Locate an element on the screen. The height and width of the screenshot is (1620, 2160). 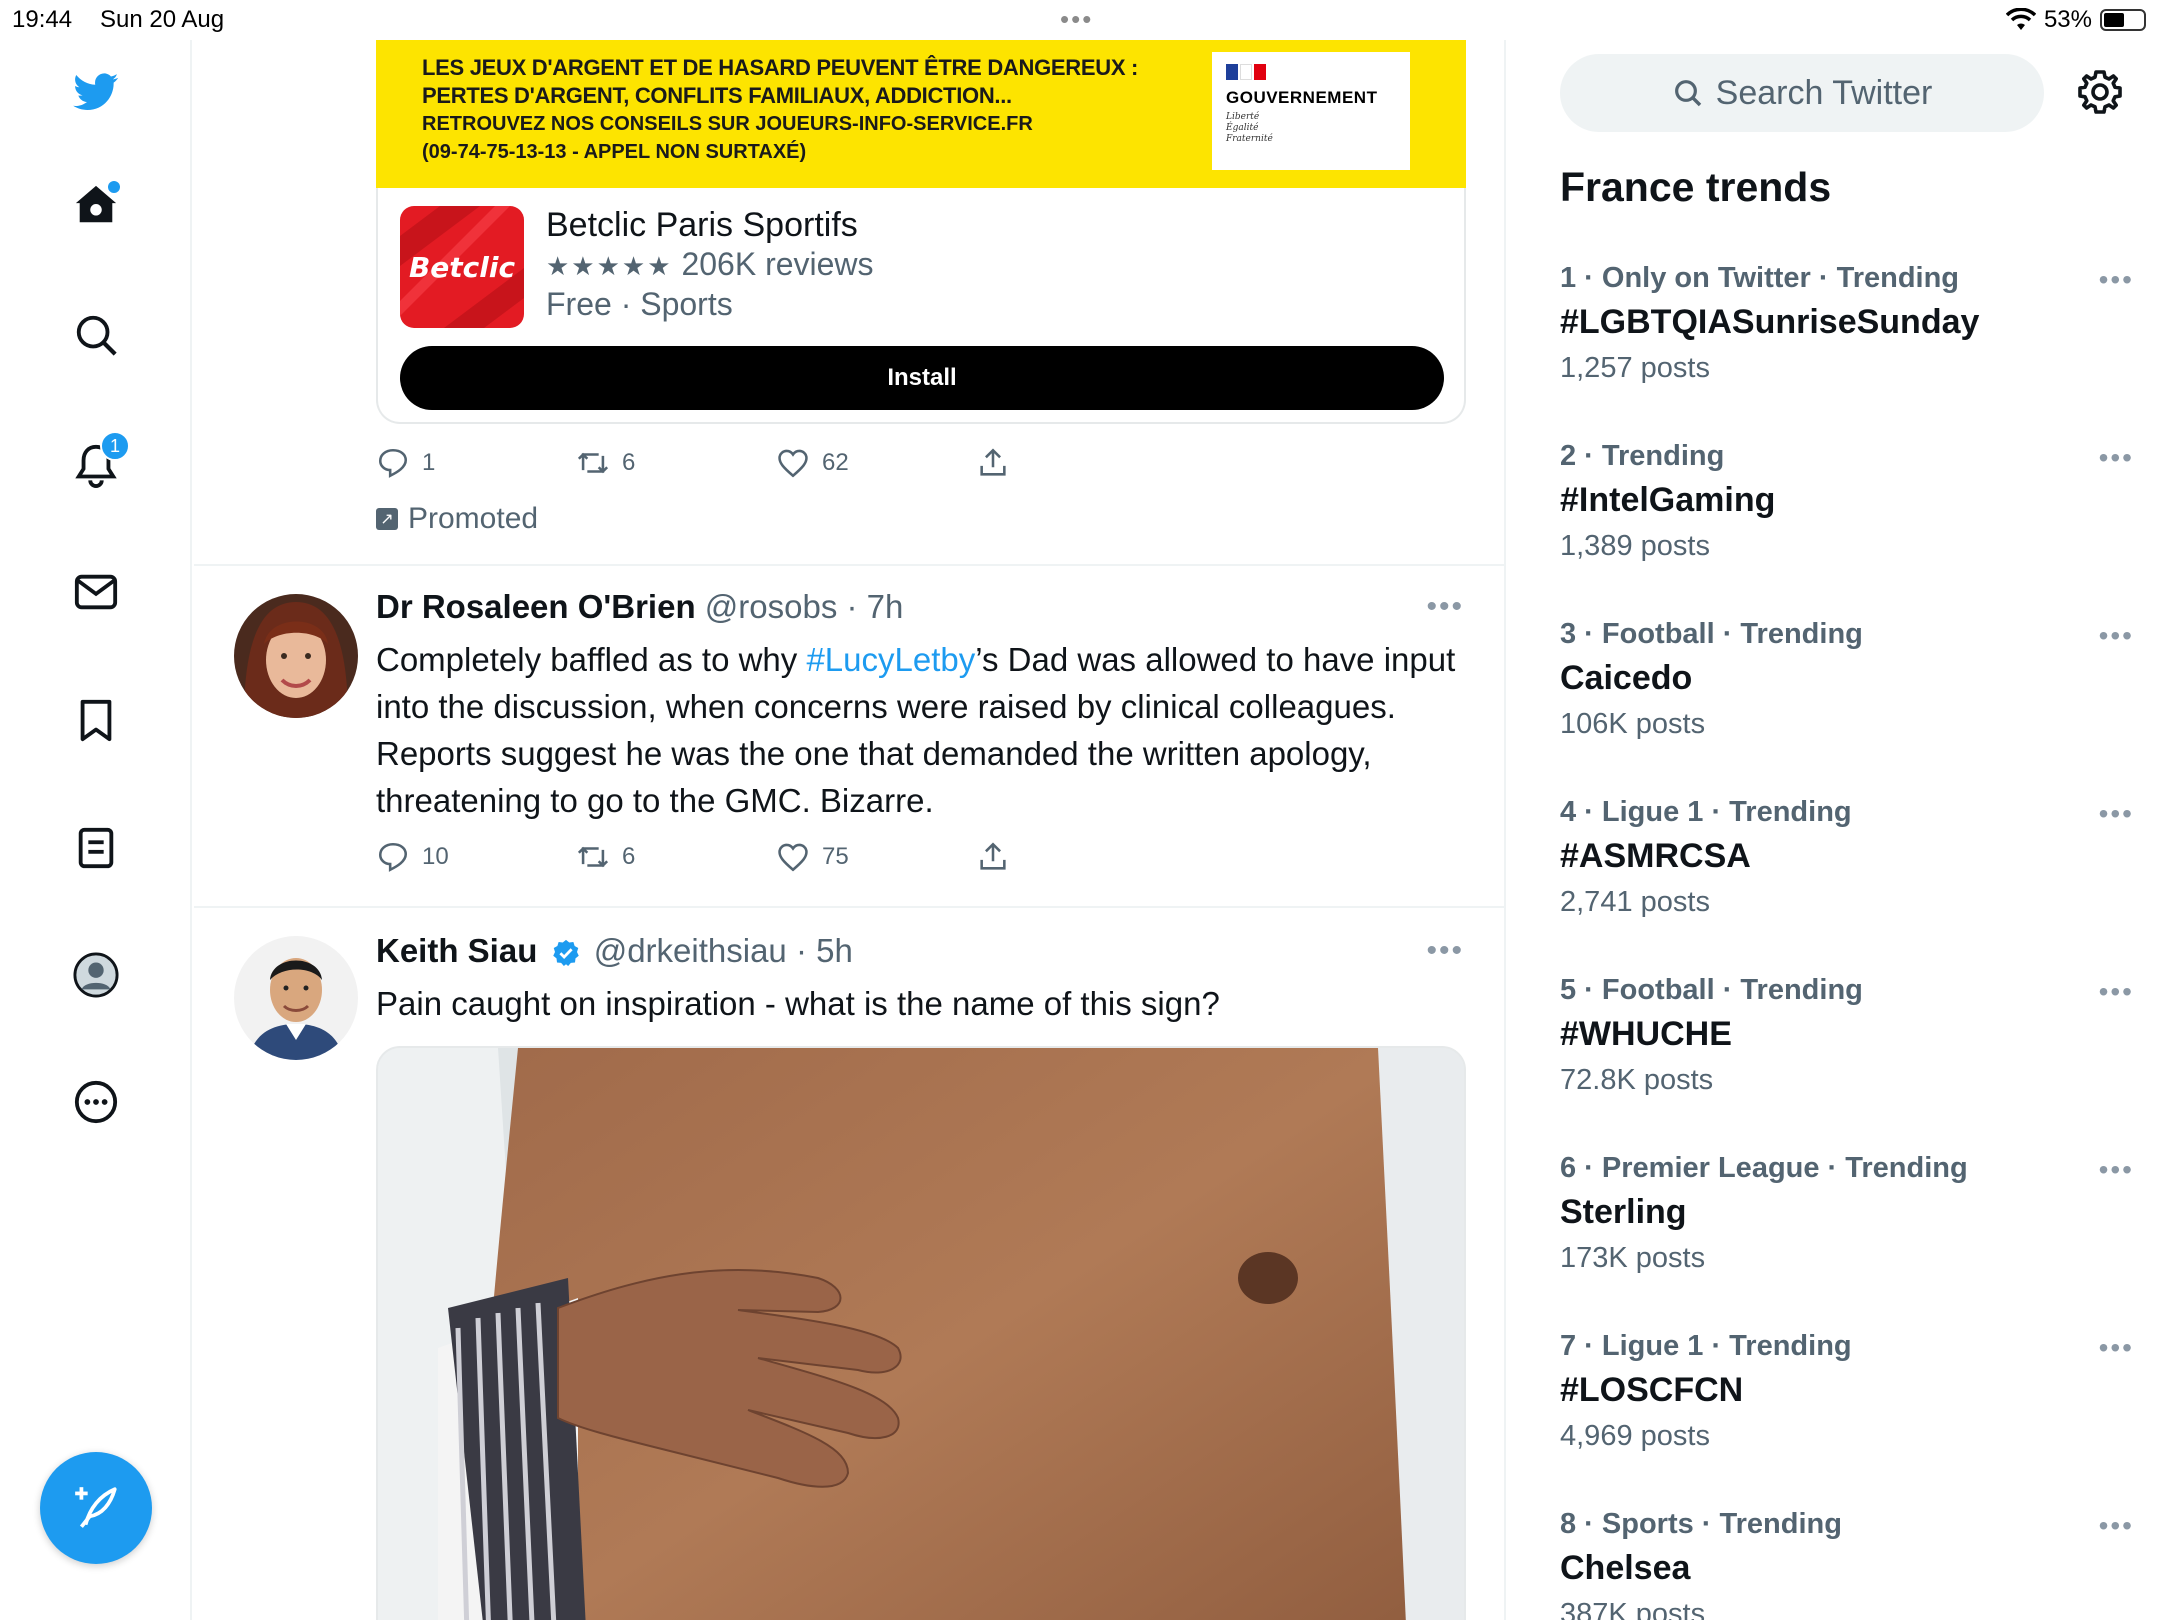
trend-context: 7 · Ligue 1 · Trending is located at coordinates (1706, 1346).